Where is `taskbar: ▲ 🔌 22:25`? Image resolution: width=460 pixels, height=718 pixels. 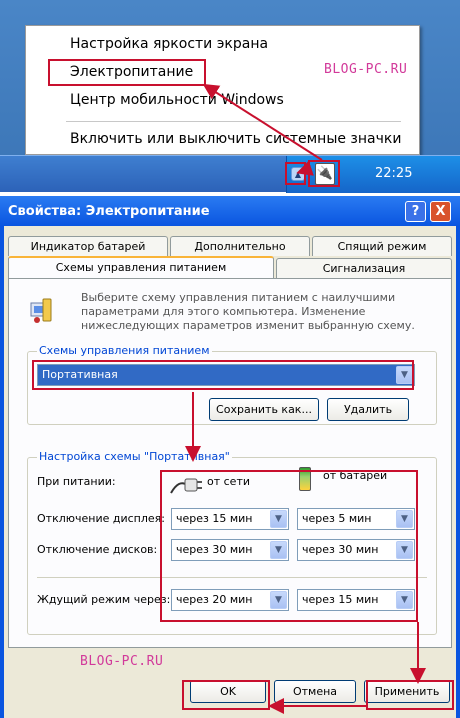 taskbar: ▲ 🔌 22:25 is located at coordinates (230, 174).